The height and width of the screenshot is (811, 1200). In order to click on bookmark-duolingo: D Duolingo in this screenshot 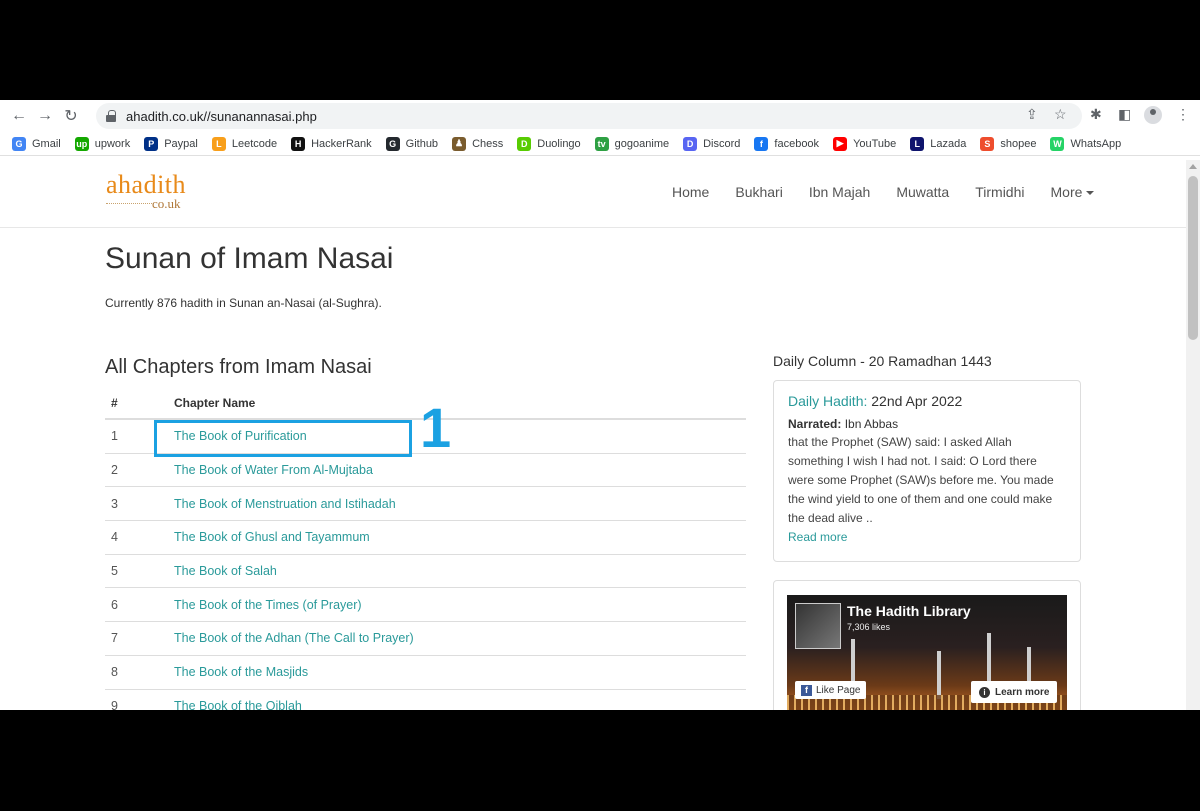, I will do `click(549, 143)`.